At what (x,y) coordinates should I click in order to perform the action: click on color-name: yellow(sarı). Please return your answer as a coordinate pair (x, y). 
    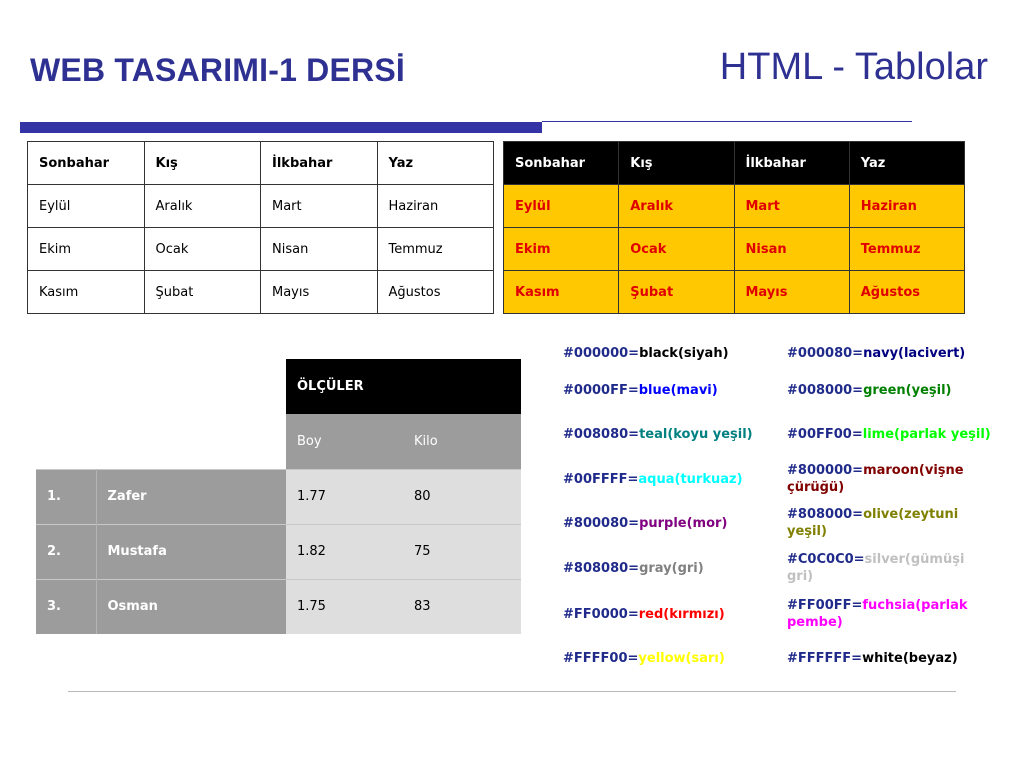
    Looking at the image, I should click on (681, 658).